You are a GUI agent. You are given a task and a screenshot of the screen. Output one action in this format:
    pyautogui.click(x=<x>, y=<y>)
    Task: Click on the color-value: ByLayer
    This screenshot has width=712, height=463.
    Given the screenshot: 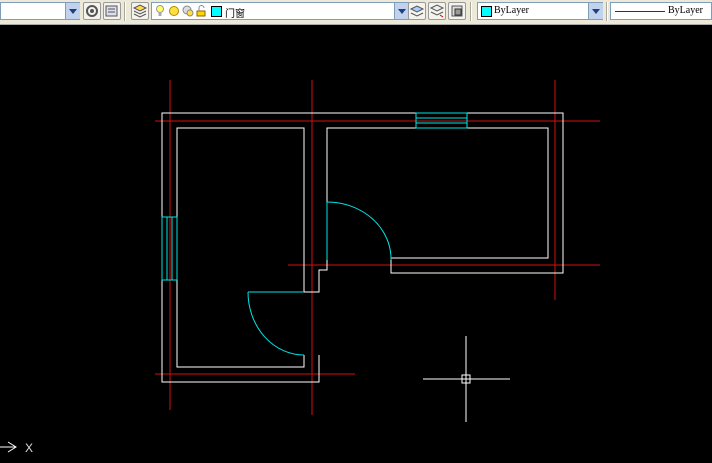 What is the action you would take?
    pyautogui.click(x=511, y=10)
    